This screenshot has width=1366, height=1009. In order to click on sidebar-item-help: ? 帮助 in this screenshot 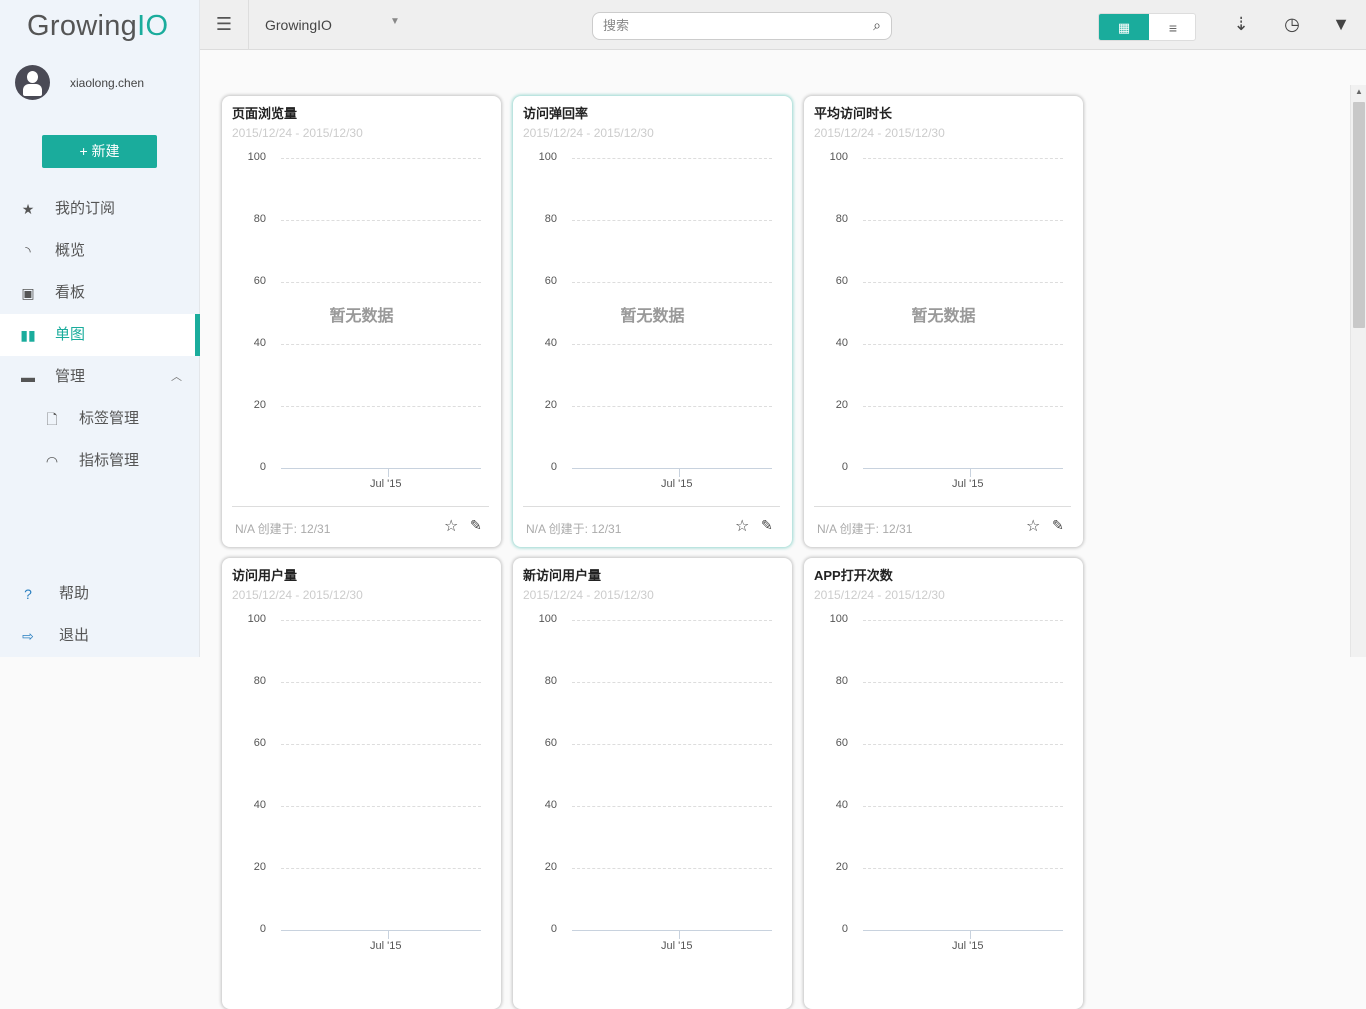, I will do `click(100, 594)`.